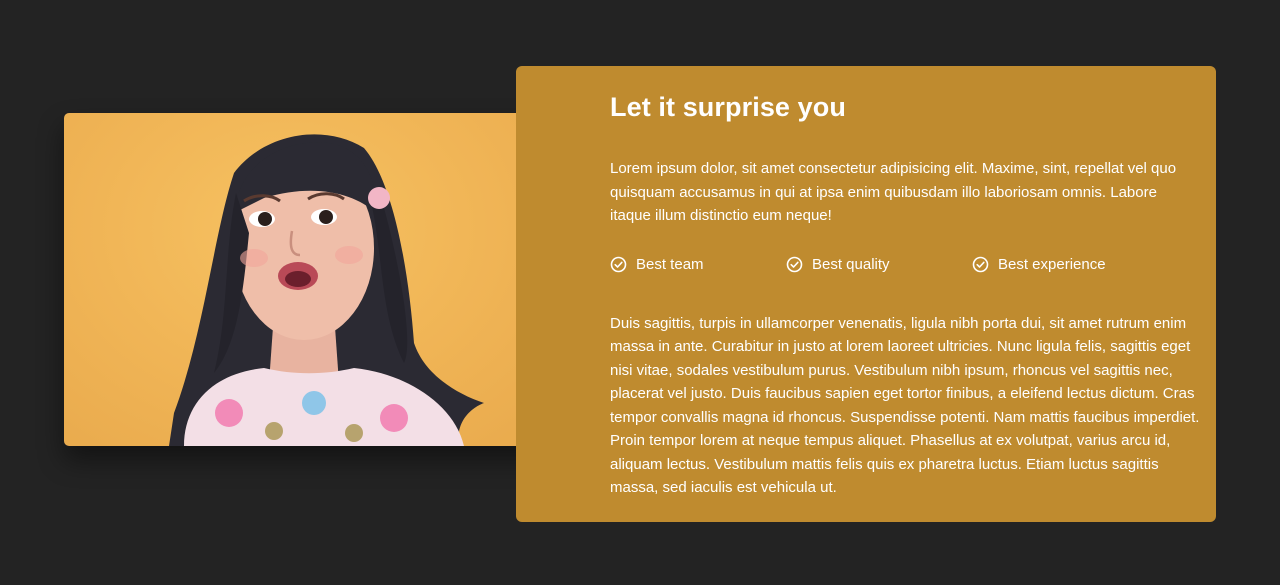 Image resolution: width=1280 pixels, height=585 pixels. I want to click on section-title: Let it surprise you, so click(728, 107).